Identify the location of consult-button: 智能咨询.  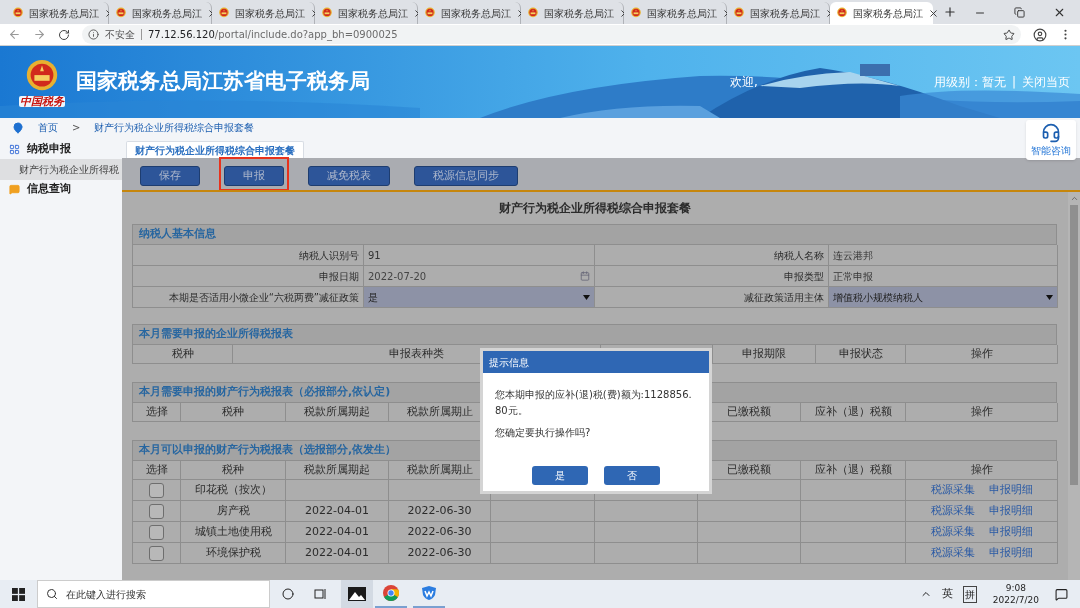
(1051, 140).